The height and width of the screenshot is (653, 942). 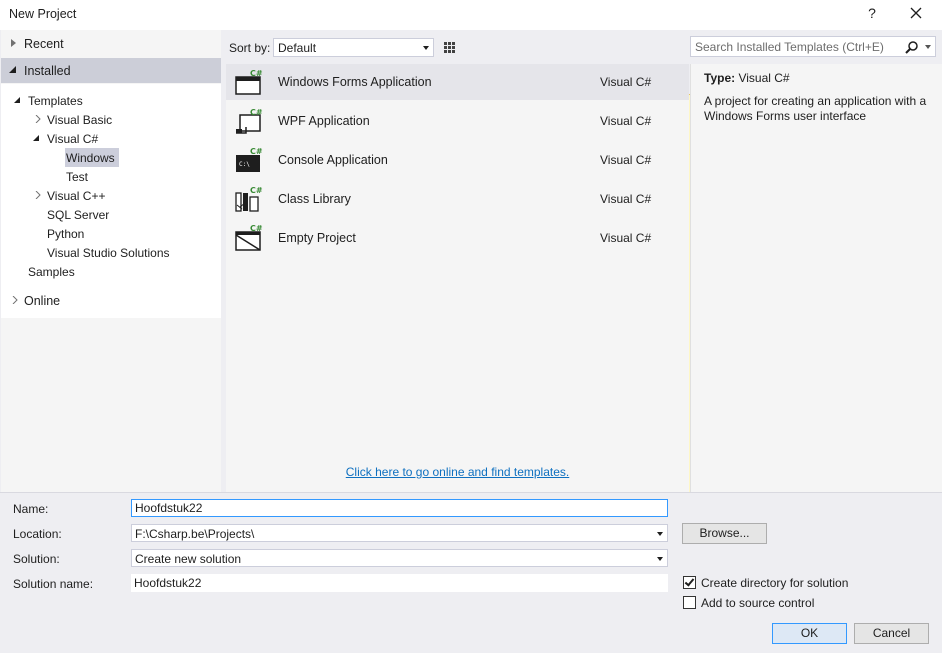 What do you see at coordinates (244, 164) in the screenshot?
I see `svg-text: C:\` at bounding box center [244, 164].